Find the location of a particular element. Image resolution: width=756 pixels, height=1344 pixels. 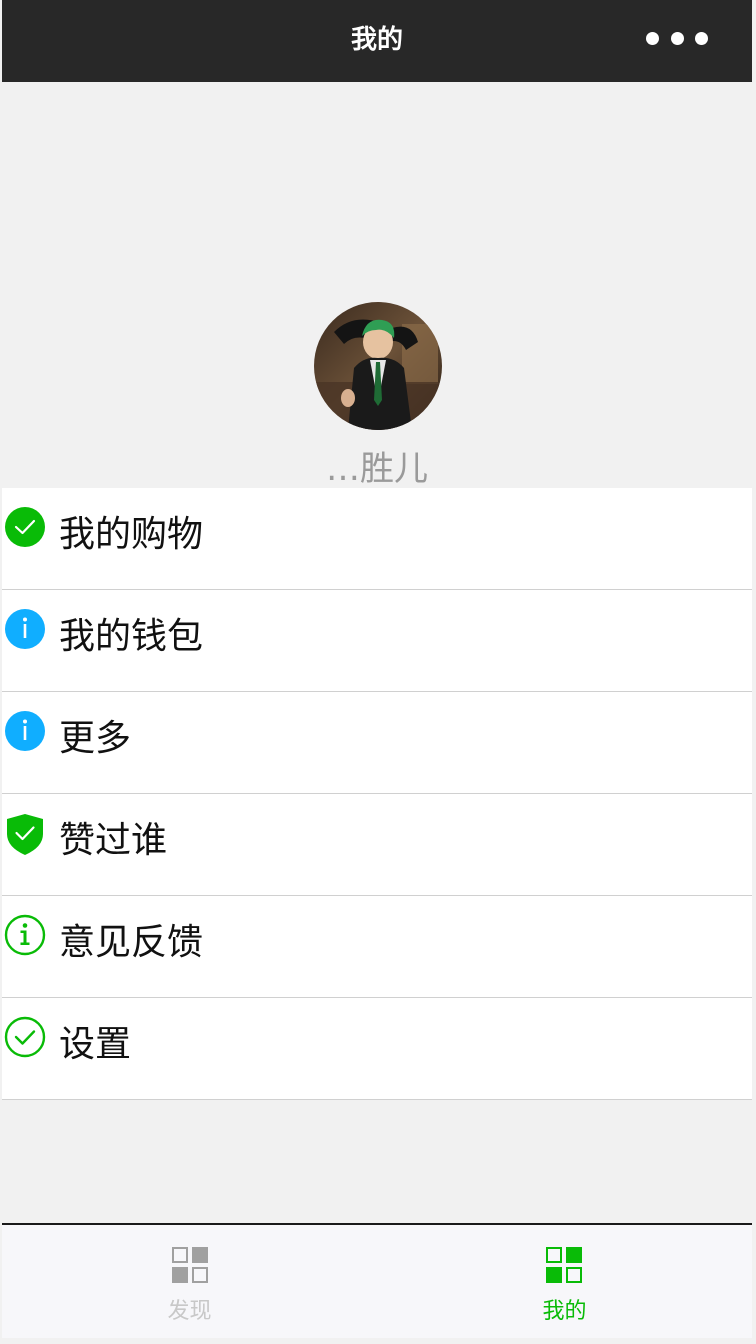

tab-mine: 我的 is located at coordinates (564, 1281).